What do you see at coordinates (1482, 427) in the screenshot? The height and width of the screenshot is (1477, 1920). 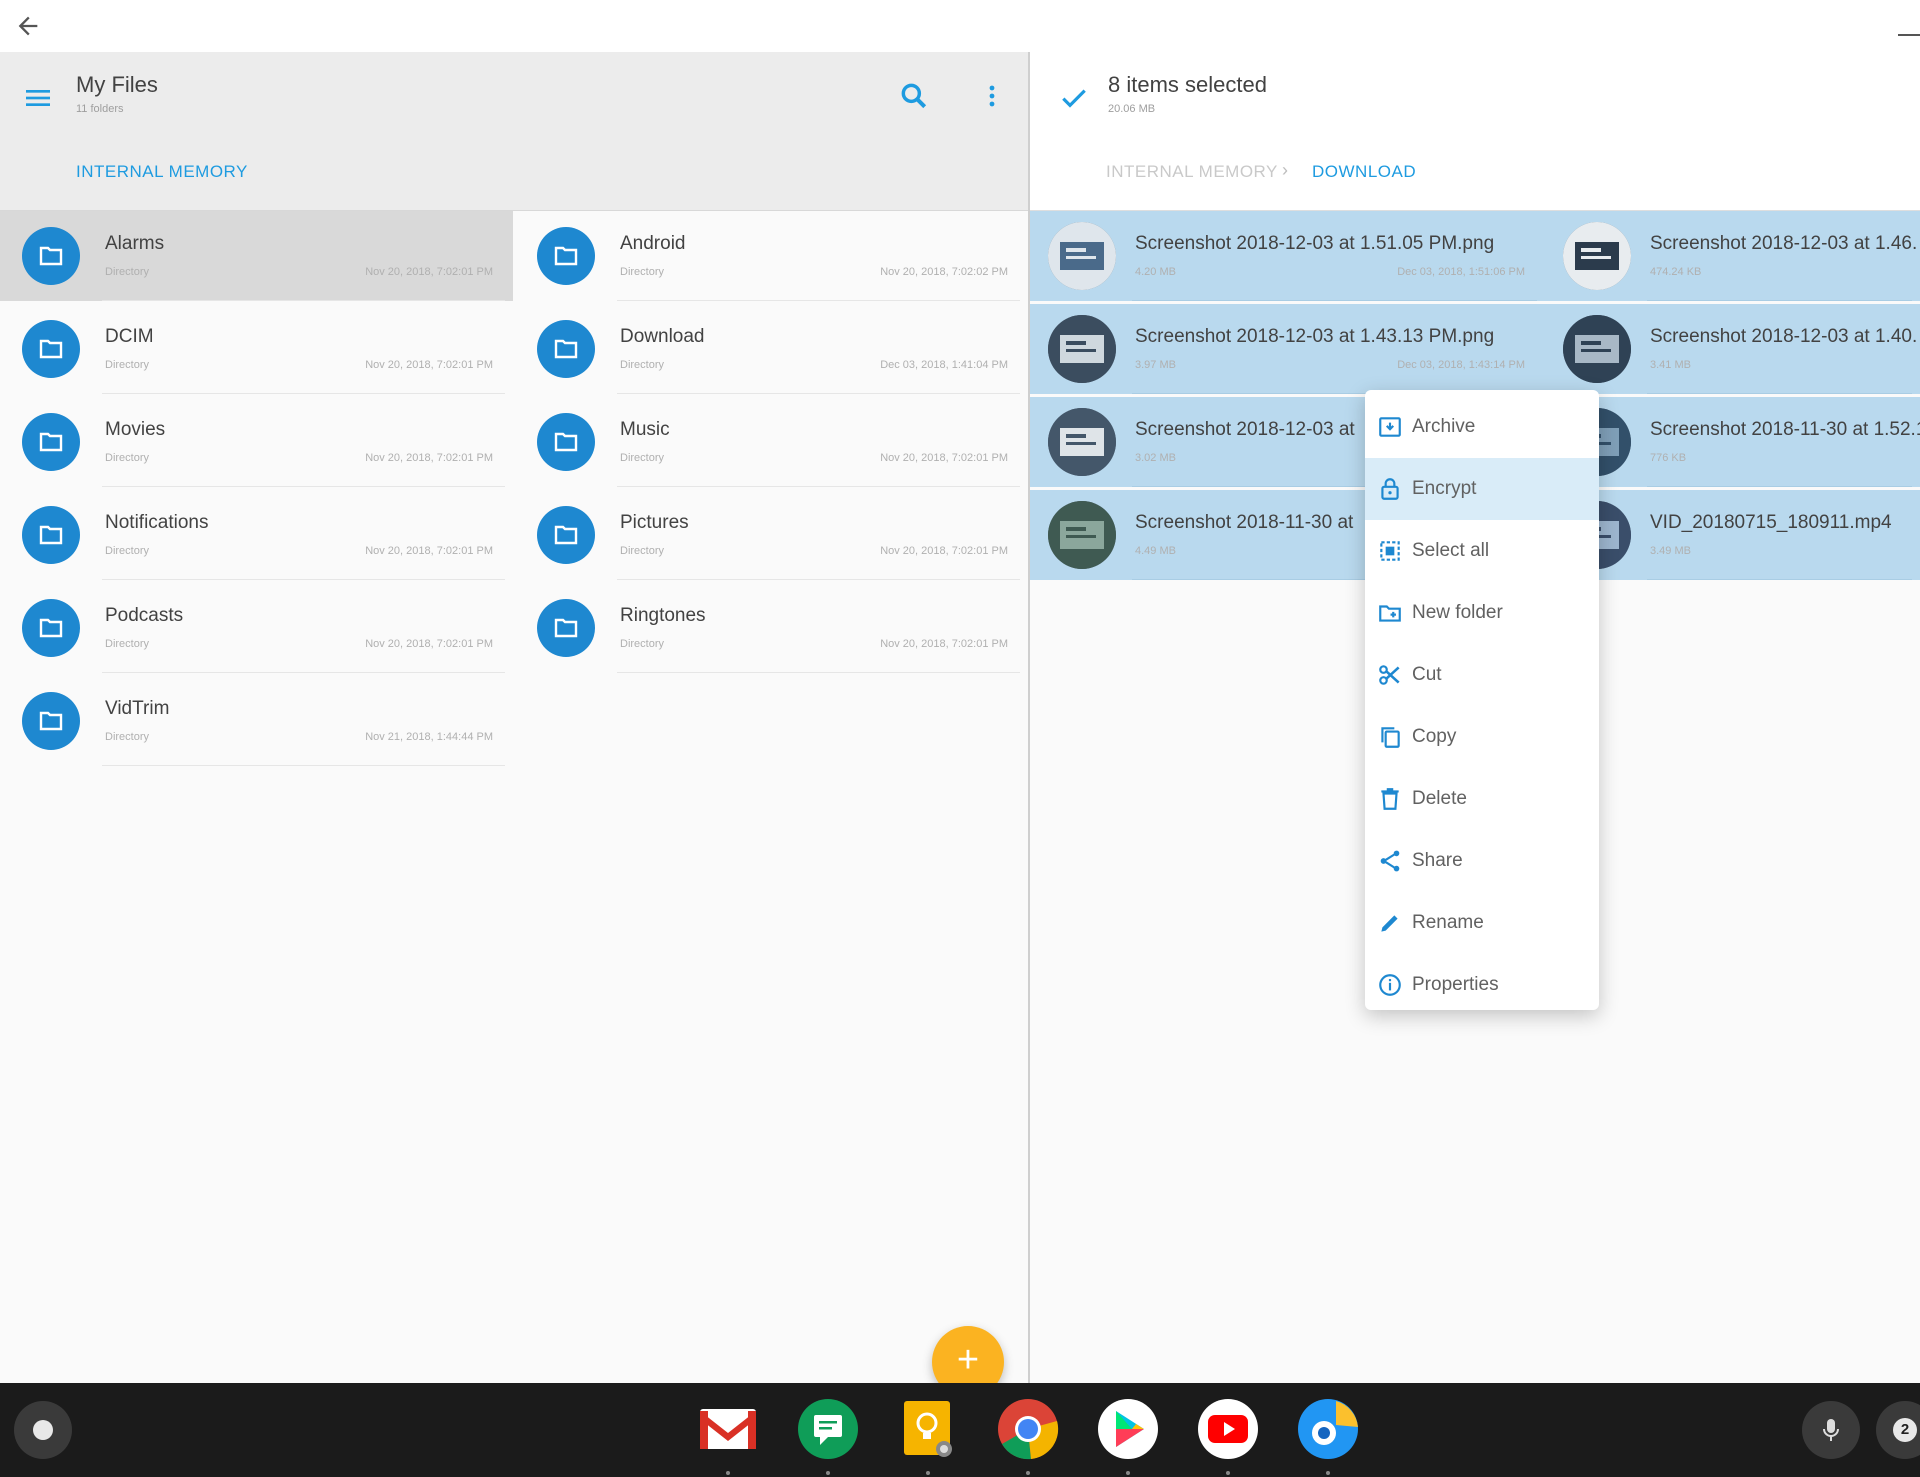 I see `menu-item-archive: Archive` at bounding box center [1482, 427].